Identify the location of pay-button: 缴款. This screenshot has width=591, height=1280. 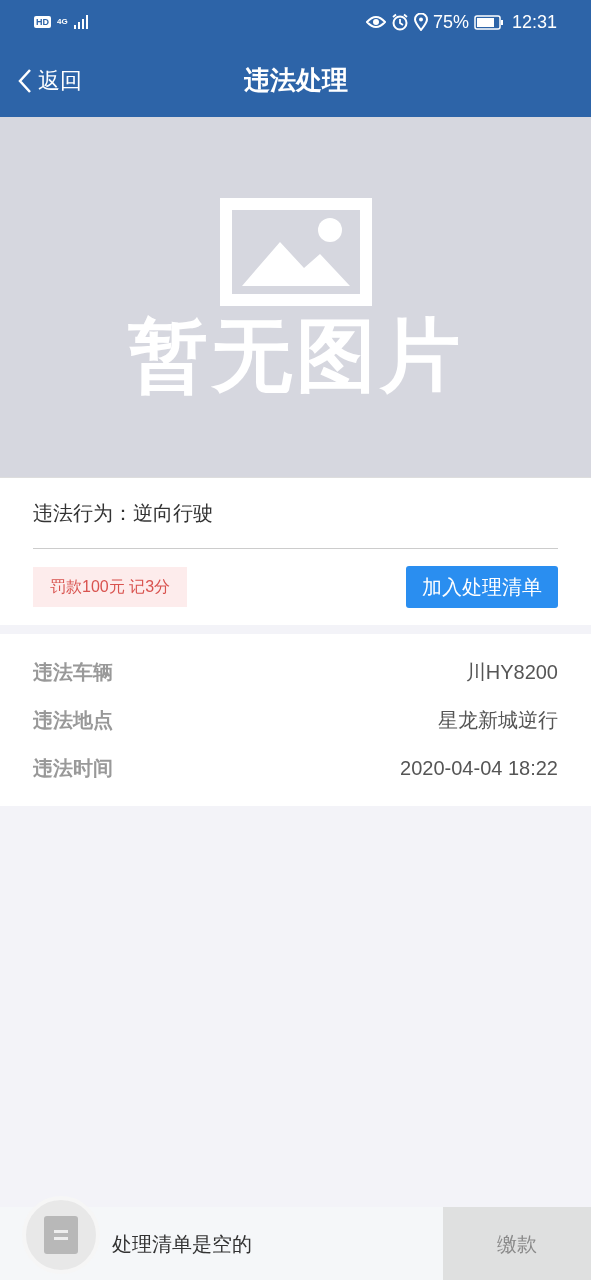
(517, 1243).